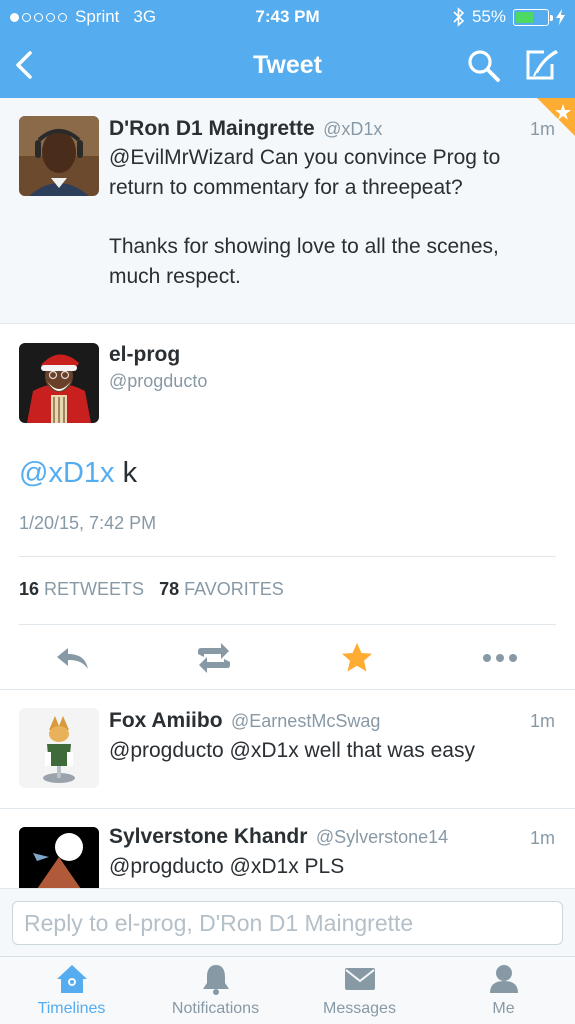  I want to click on tab-label: Timelines, so click(71, 1008).